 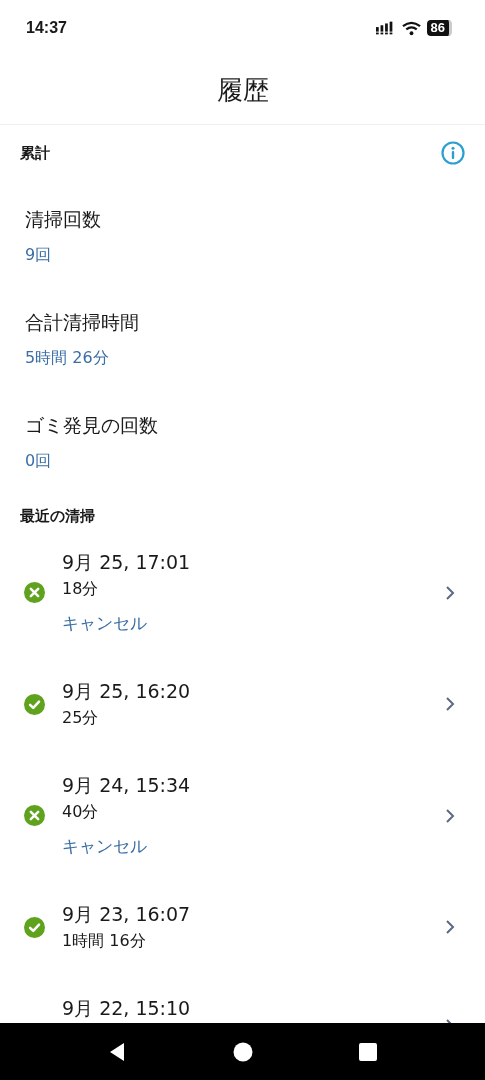 What do you see at coordinates (242, 592) in the screenshot?
I see `history-item: 9月 25, 17:01 18分 キャンセル` at bounding box center [242, 592].